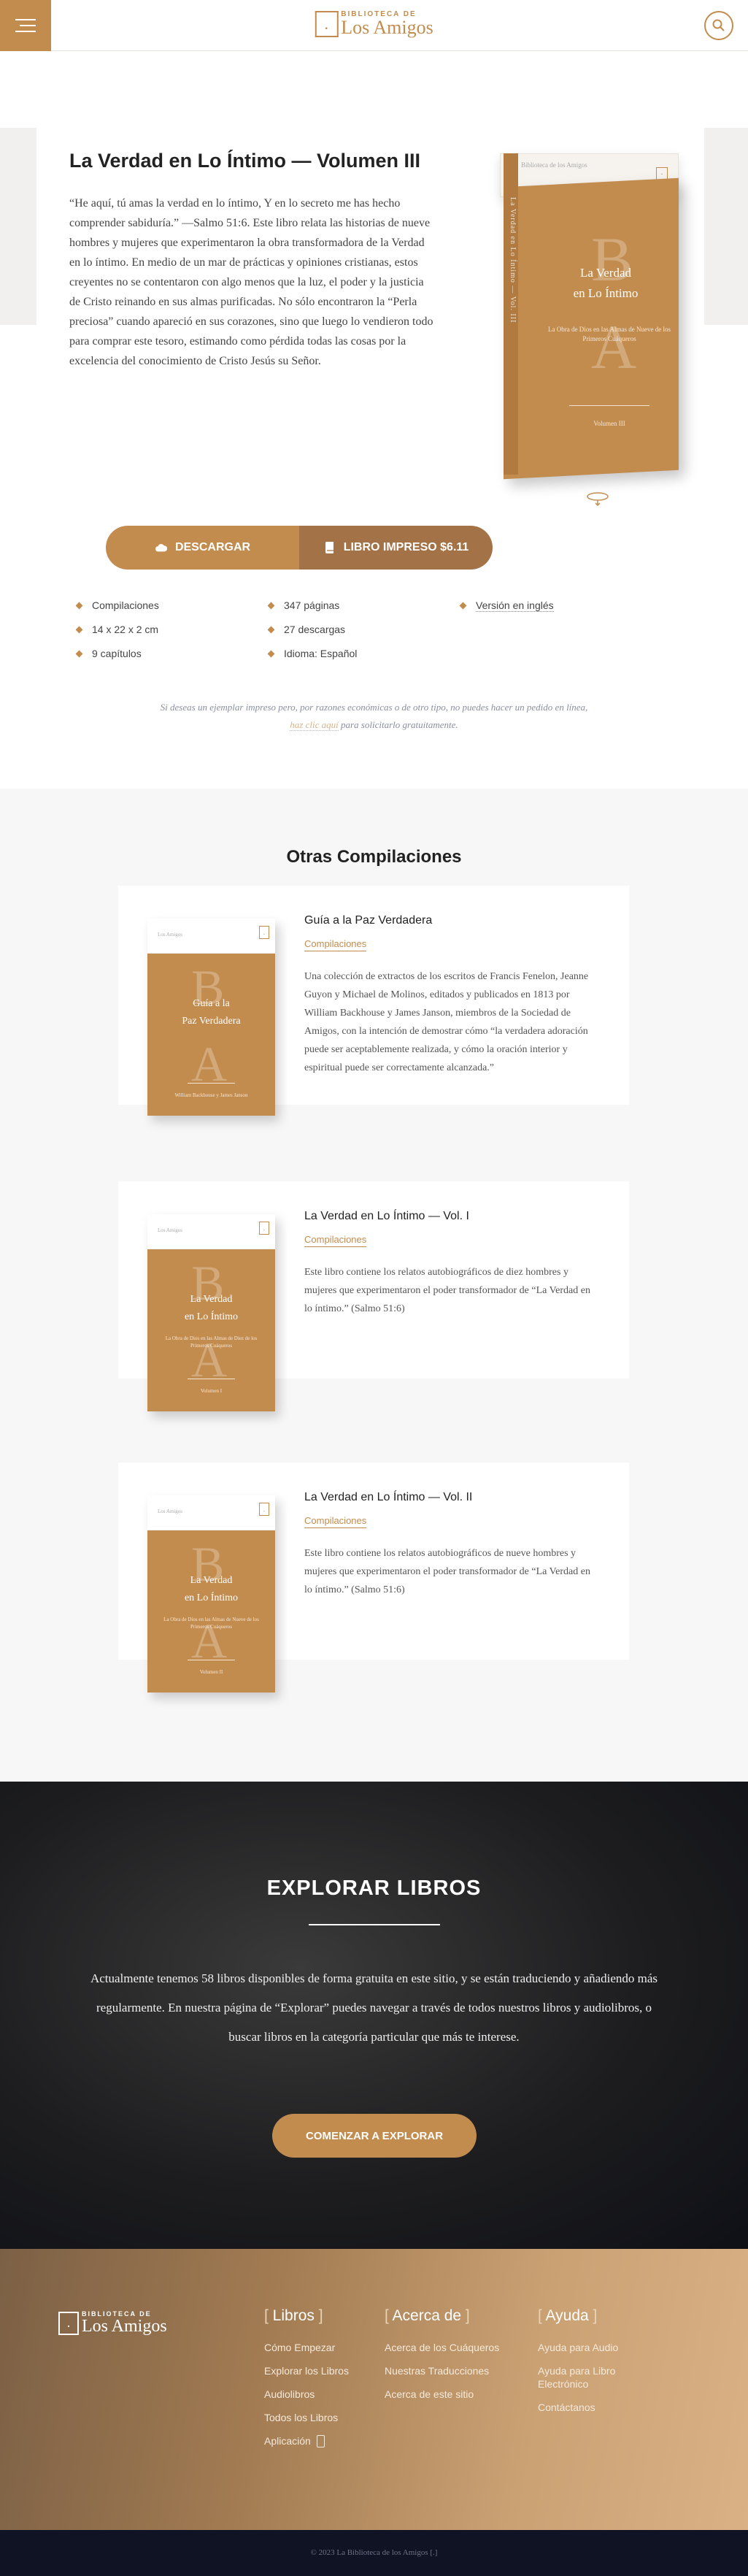 The height and width of the screenshot is (2576, 748). I want to click on footer-link: Contáctanos, so click(589, 2407).